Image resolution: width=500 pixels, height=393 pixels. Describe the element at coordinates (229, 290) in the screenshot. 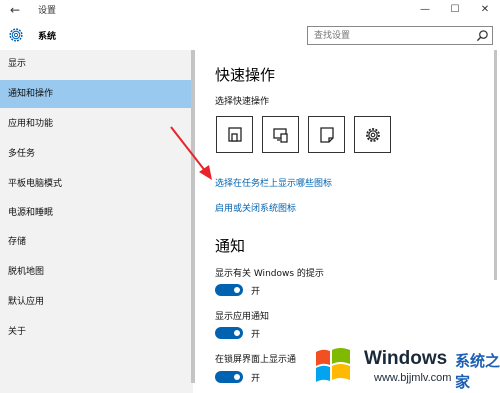

I see `windows-tips-toggle` at that location.